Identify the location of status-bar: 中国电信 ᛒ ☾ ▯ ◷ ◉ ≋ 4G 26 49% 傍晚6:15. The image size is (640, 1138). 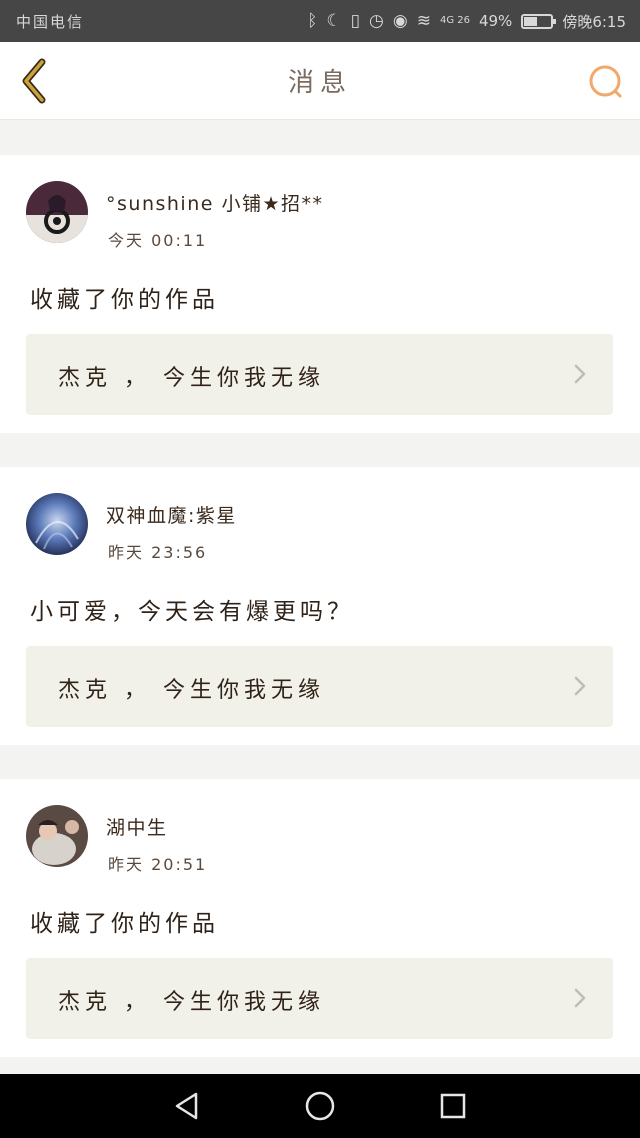
(320, 21).